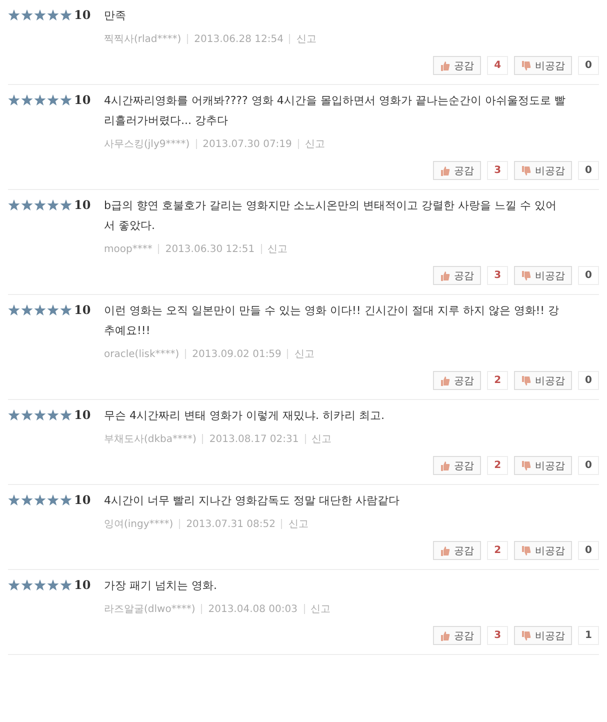 This screenshot has height=722, width=607. Describe the element at coordinates (497, 65) in the screenshot. I see `like-count: 4` at that location.